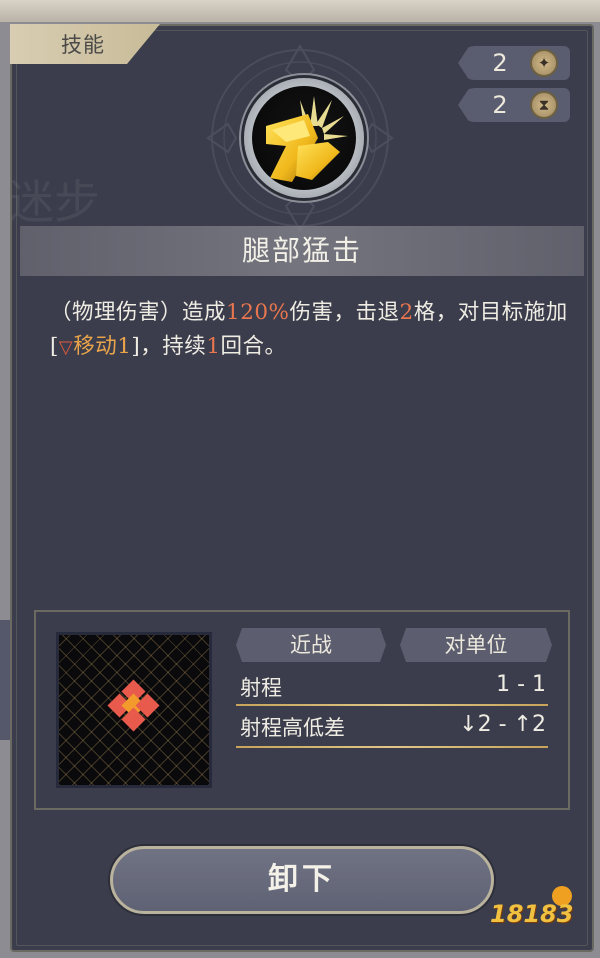 The image size is (600, 958). What do you see at coordinates (66, 347) in the screenshot?
I see `down-triangle-icon: ▽` at bounding box center [66, 347].